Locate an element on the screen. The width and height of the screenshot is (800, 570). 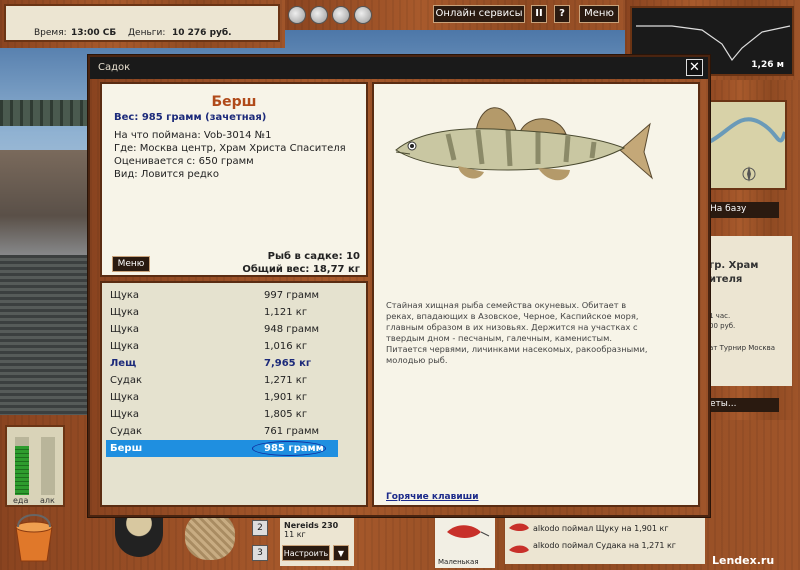
slot-number-1: 2 is located at coordinates (260, 528).